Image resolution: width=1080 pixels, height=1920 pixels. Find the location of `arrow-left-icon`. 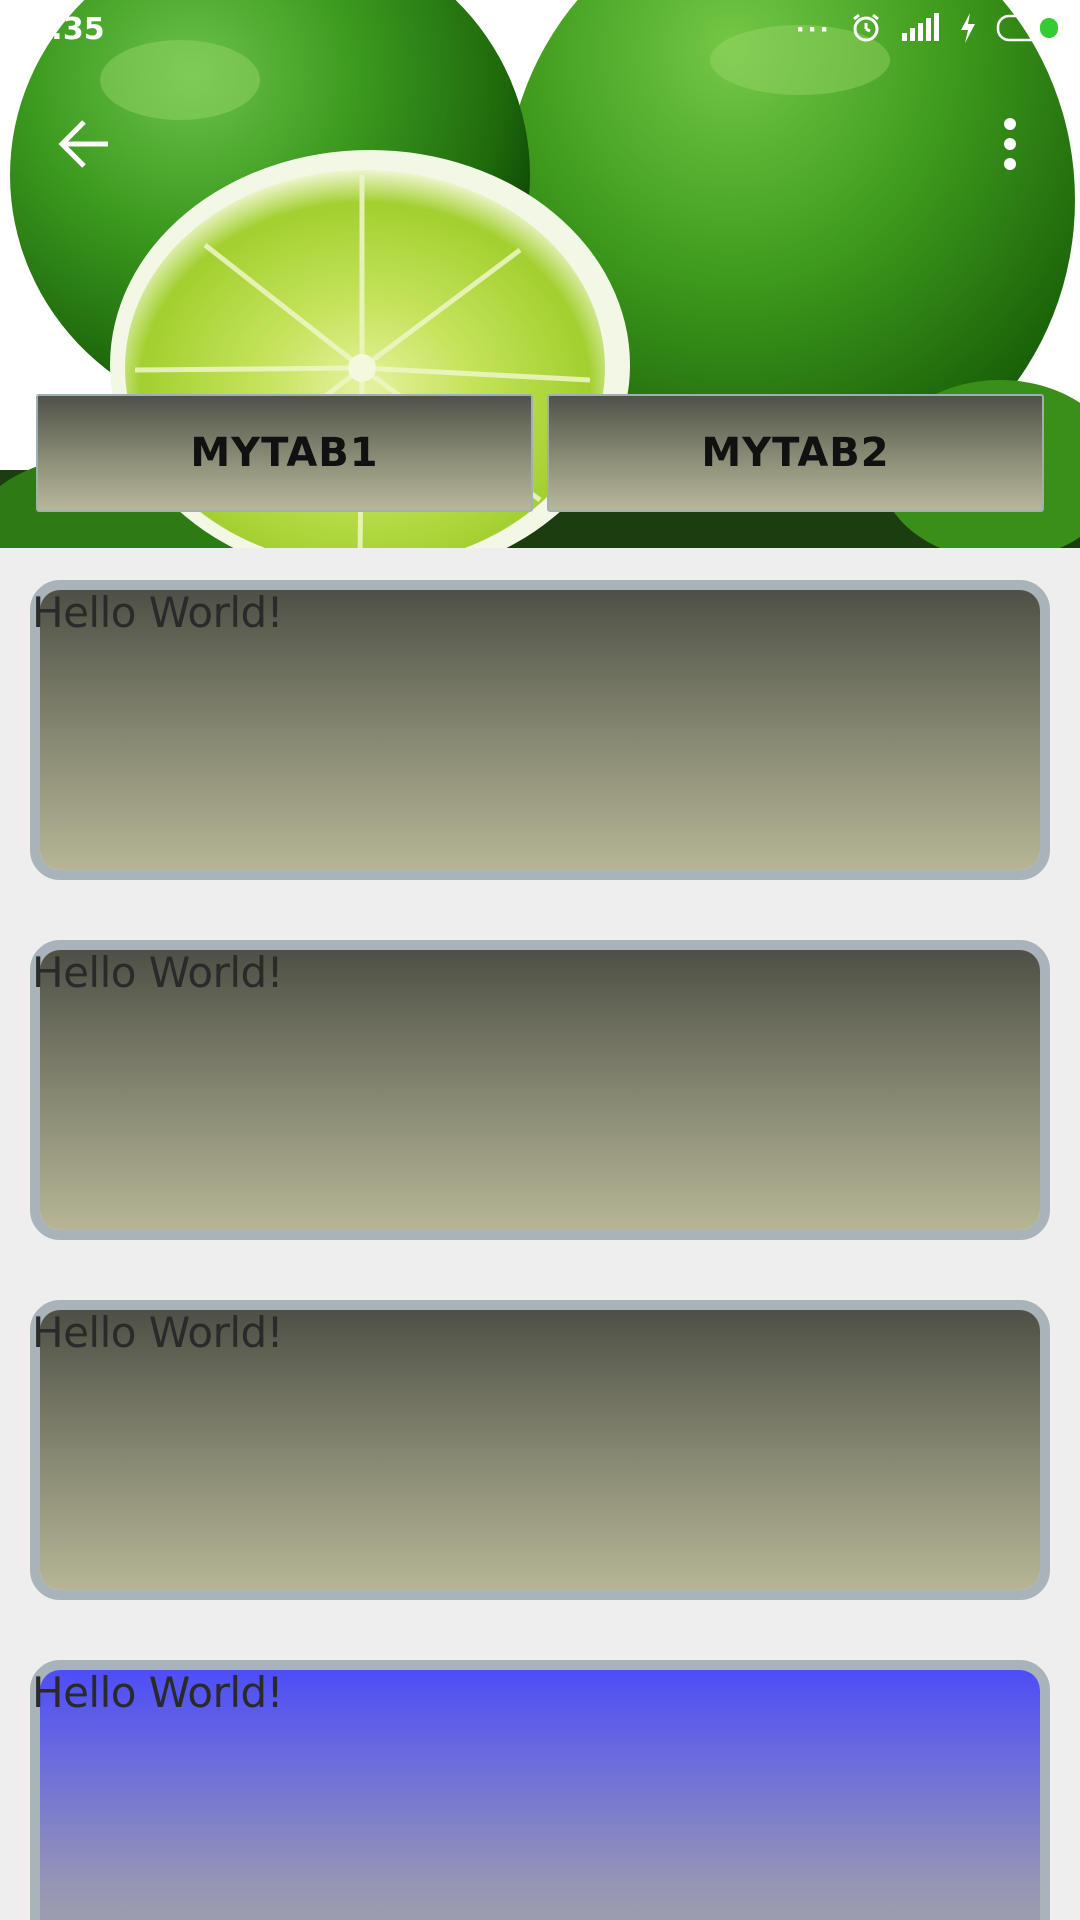

arrow-left-icon is located at coordinates (83, 144).